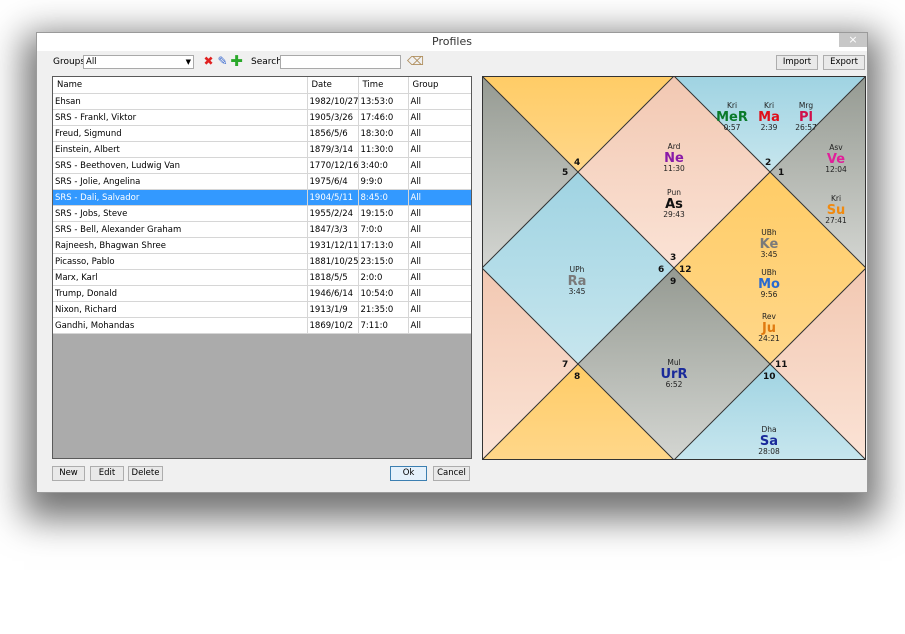 This screenshot has width=905, height=634. Describe the element at coordinates (768, 163) in the screenshot. I see `house-number: 2` at that location.